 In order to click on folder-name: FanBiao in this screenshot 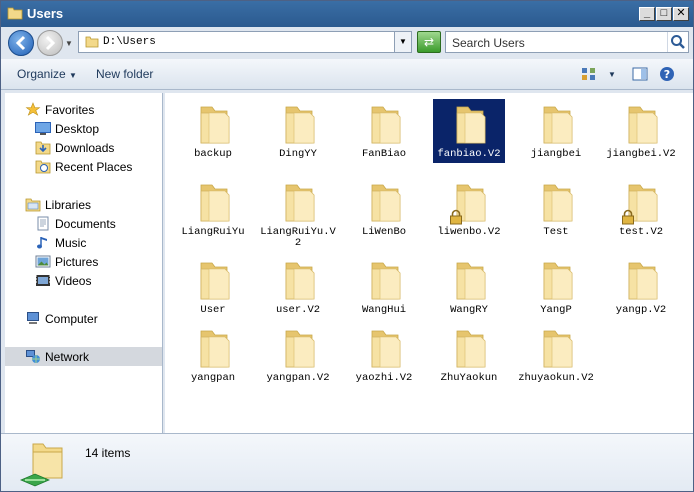, I will do `click(384, 154)`.